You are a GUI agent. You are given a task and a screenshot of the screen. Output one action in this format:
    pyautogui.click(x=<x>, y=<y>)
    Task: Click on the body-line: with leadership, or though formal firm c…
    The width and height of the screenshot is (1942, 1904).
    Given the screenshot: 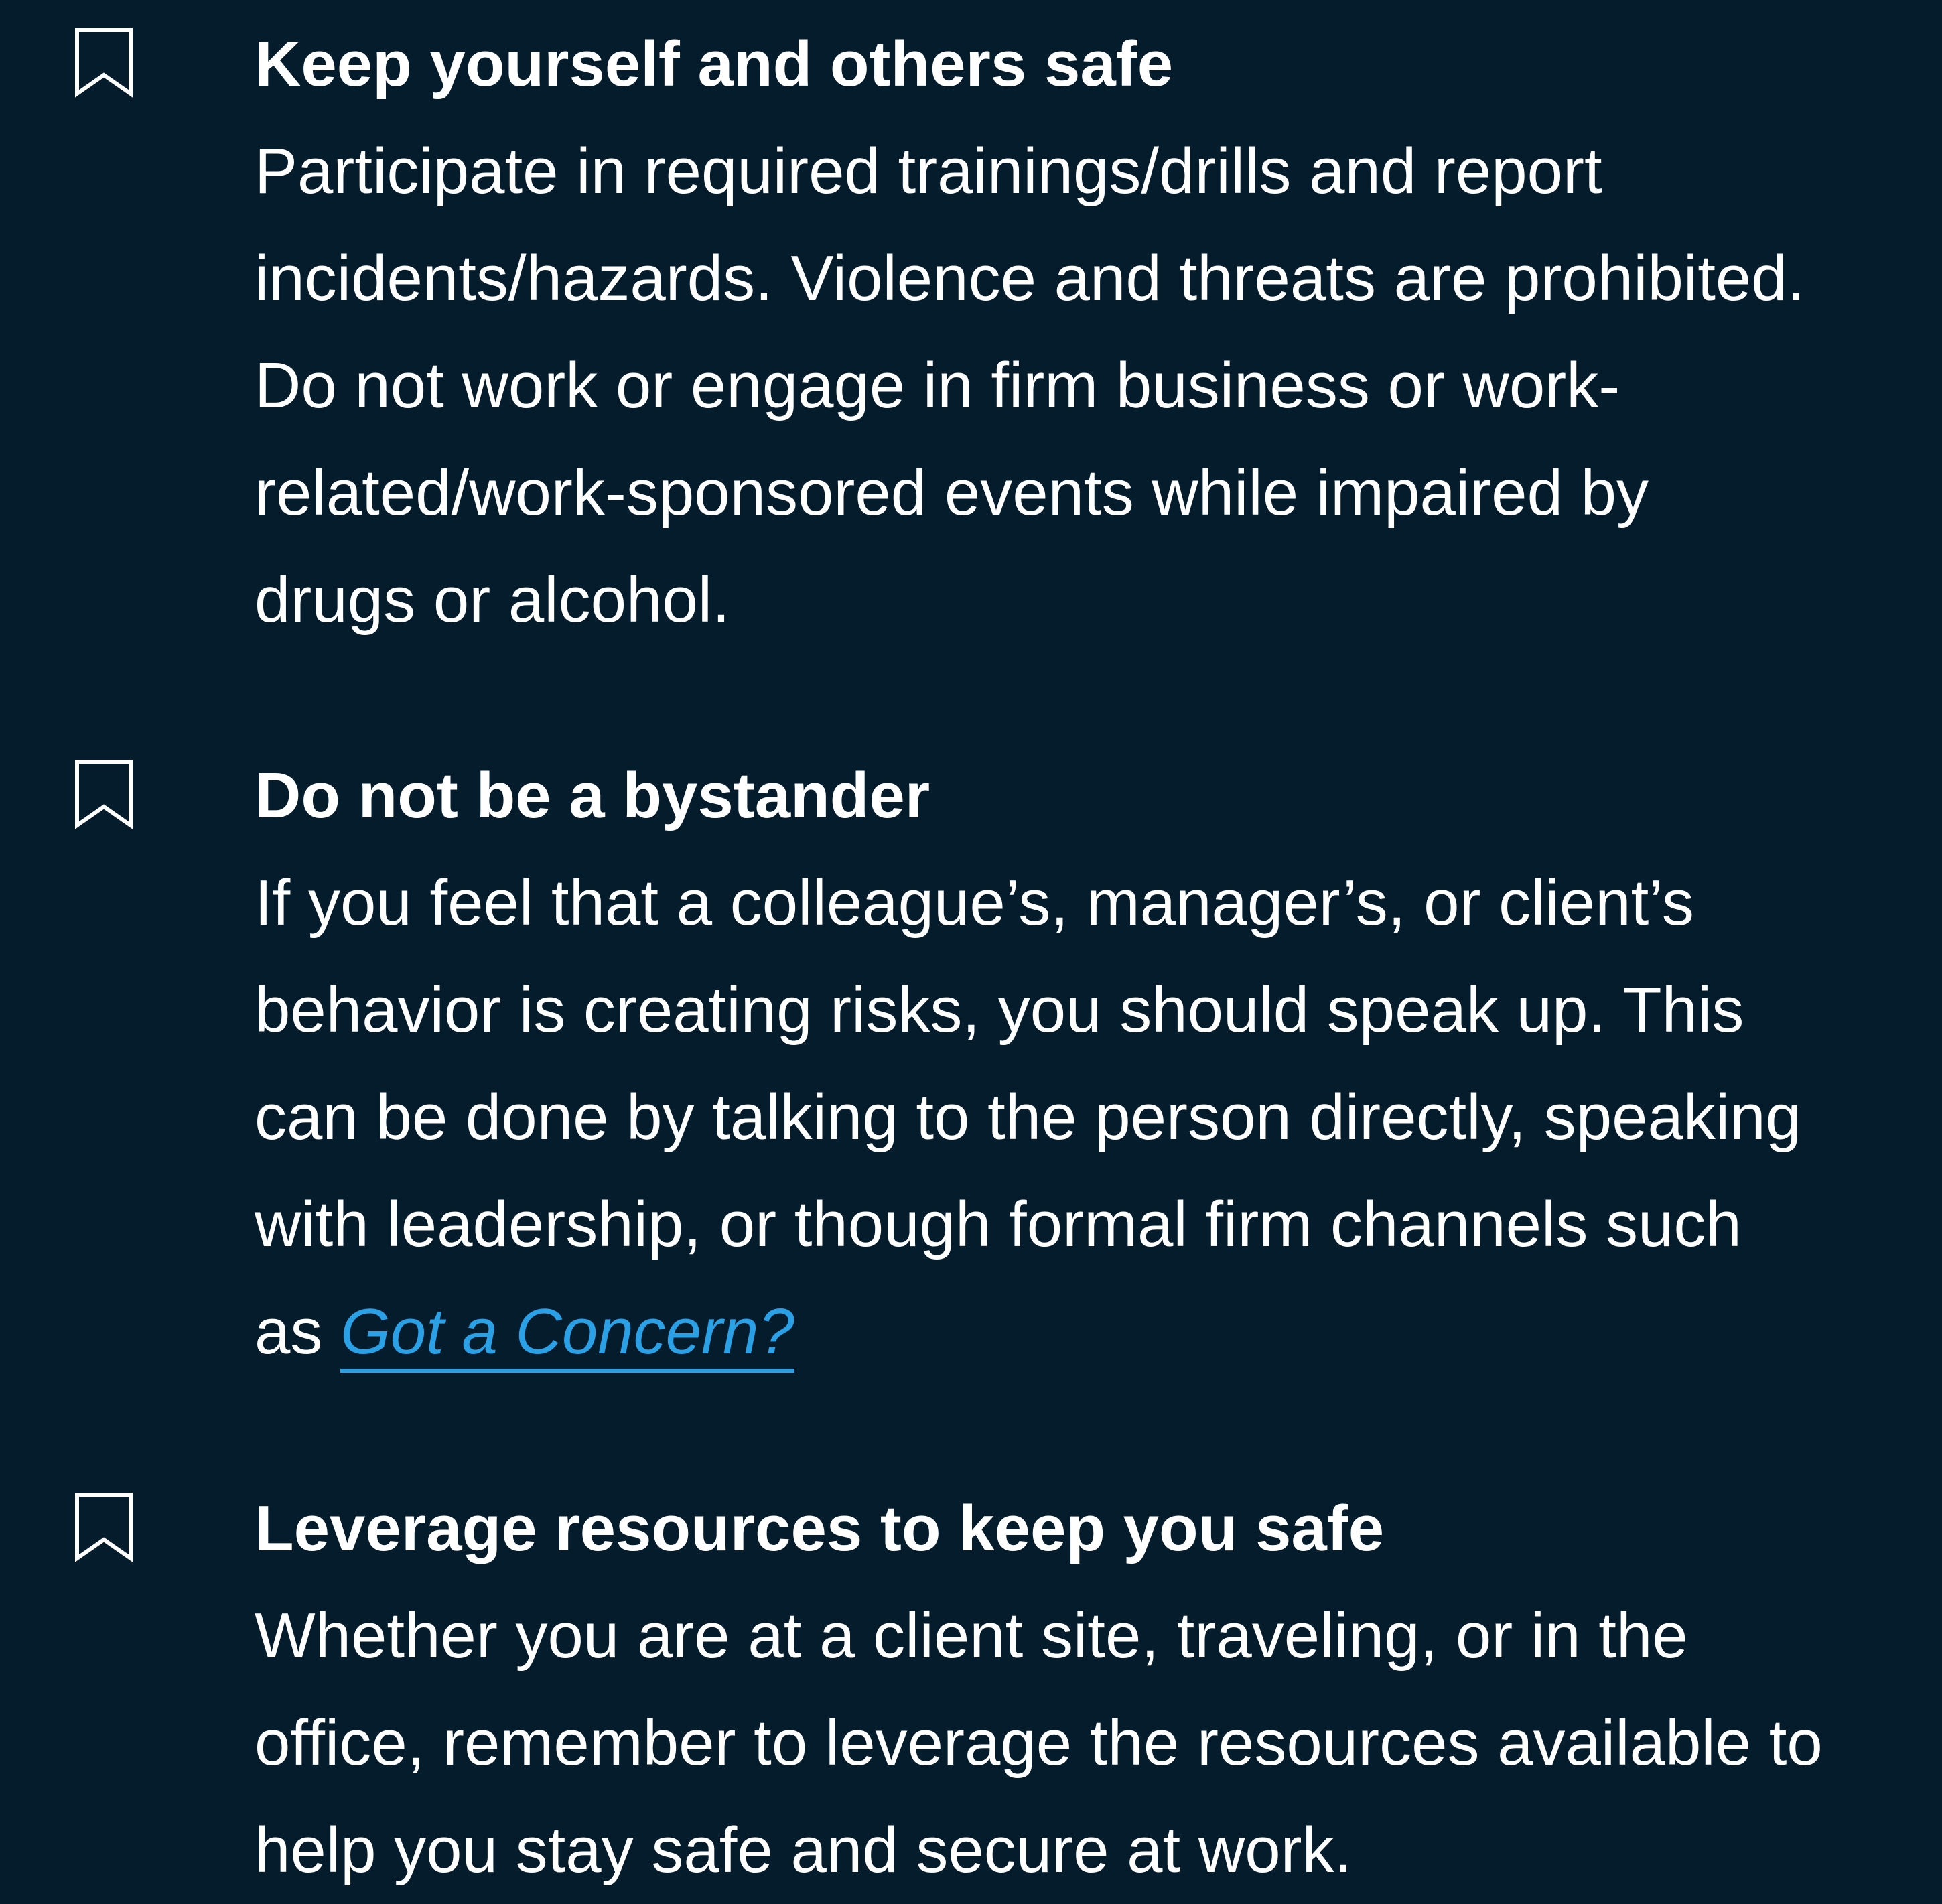 What is the action you would take?
    pyautogui.click(x=998, y=1224)
    